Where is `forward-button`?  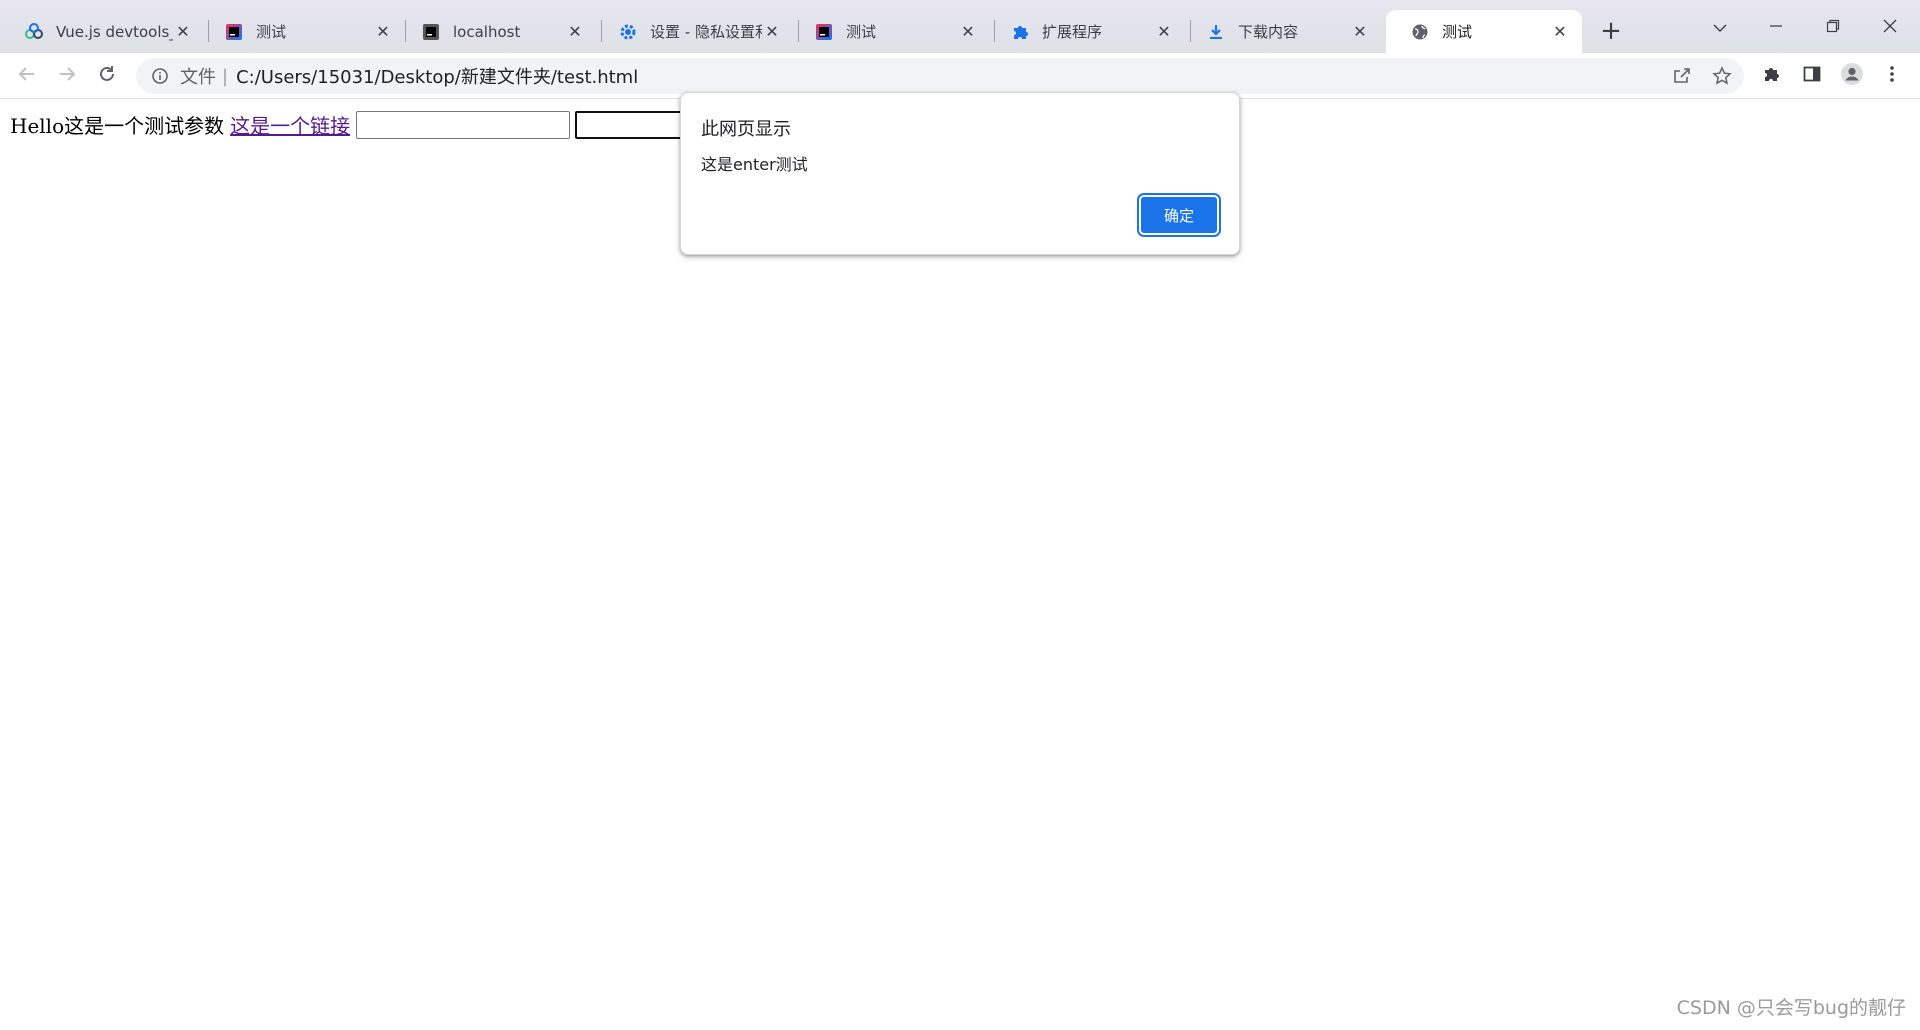 forward-button is located at coordinates (67, 76).